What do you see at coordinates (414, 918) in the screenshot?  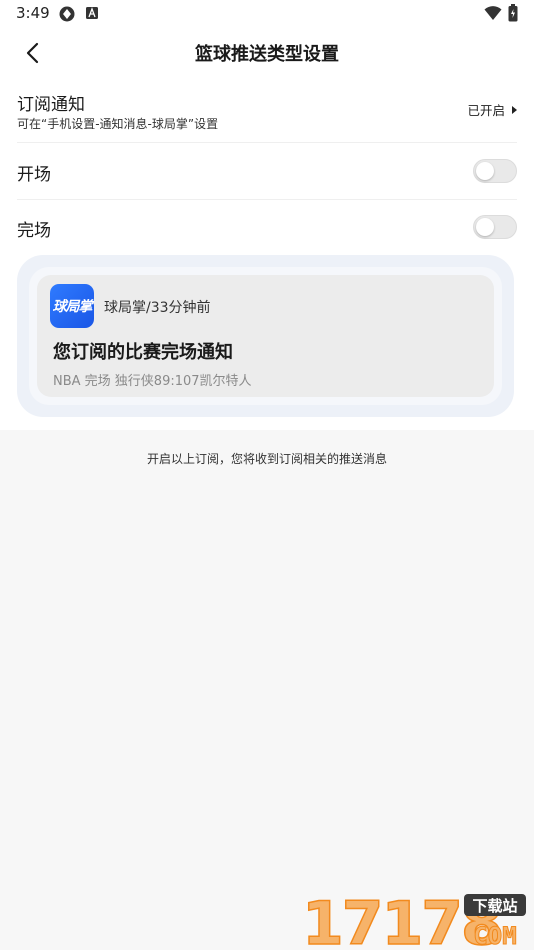 I see `watermark-logo: 17178 下载站 COM` at bounding box center [414, 918].